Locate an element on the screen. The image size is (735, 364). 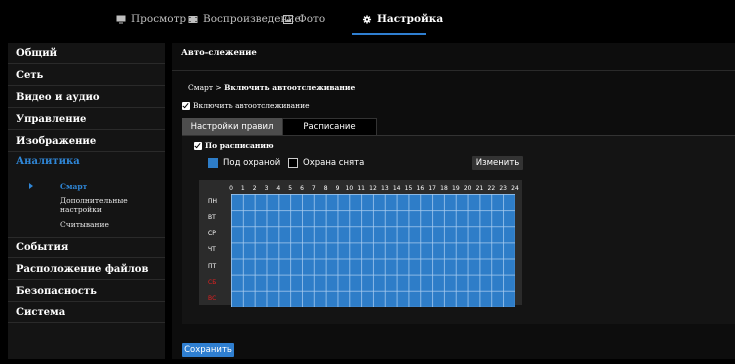
sidebar-item-label: Безопасность is located at coordinates (56, 291).